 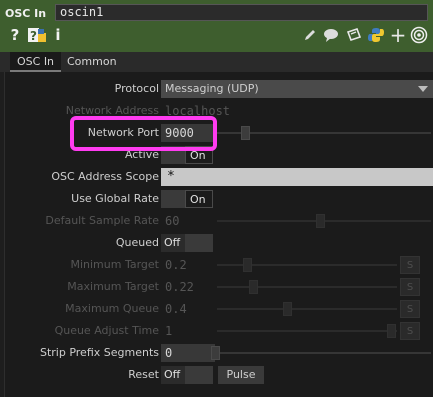 I want to click on queue-adjust-time-field: 1, so click(x=188, y=331).